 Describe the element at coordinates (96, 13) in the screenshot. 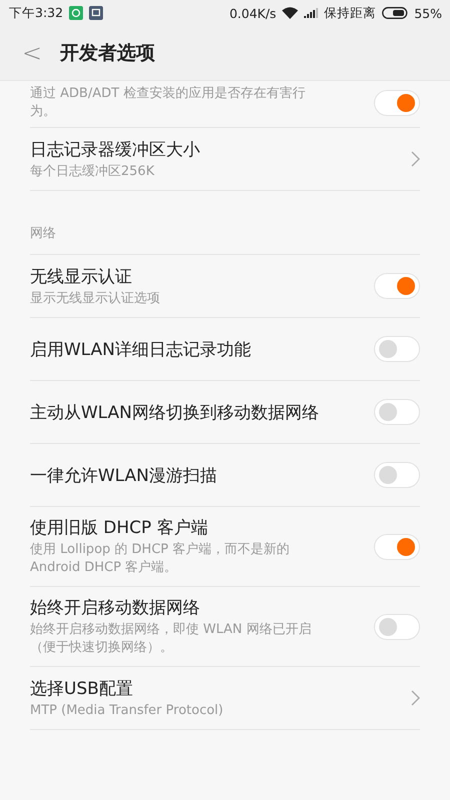

I see `app-icon` at that location.